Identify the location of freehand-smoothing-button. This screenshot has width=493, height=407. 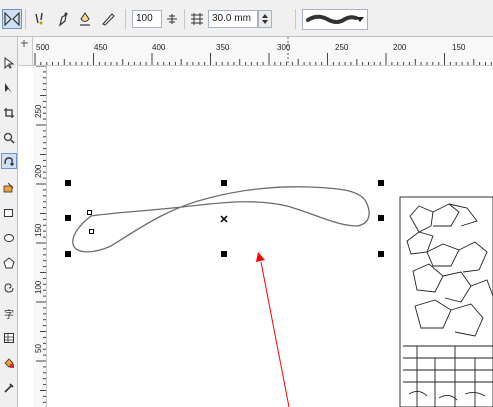
(40, 19).